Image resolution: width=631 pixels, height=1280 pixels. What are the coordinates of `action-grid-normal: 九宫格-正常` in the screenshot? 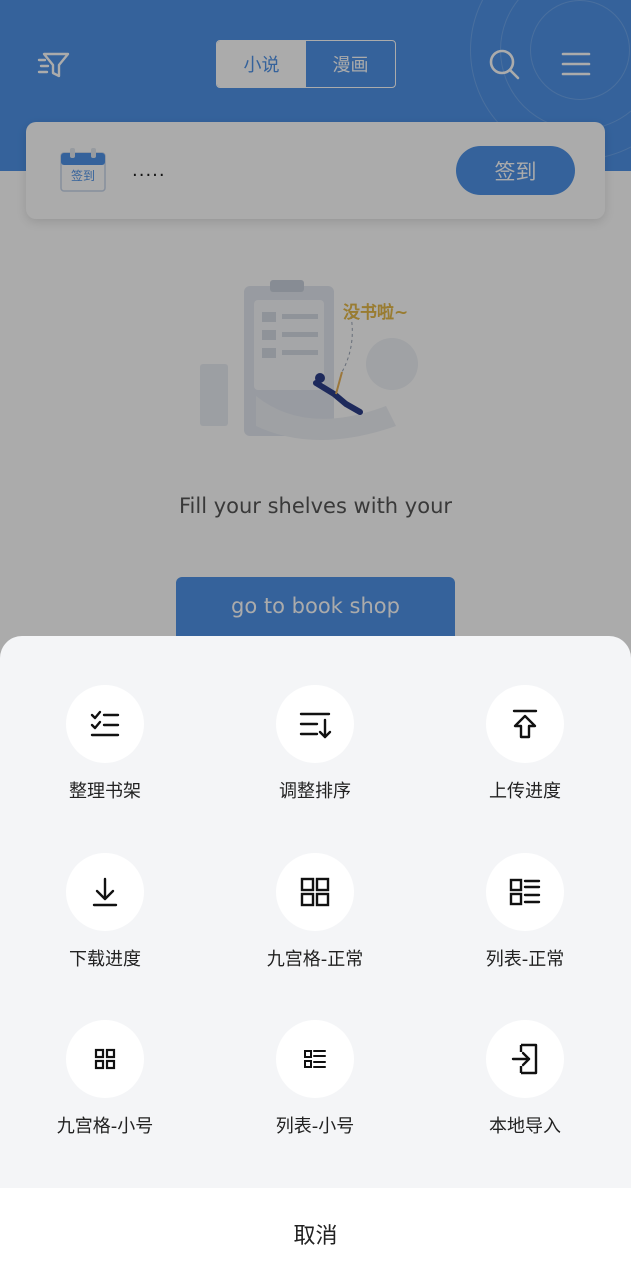 It's located at (315, 918).